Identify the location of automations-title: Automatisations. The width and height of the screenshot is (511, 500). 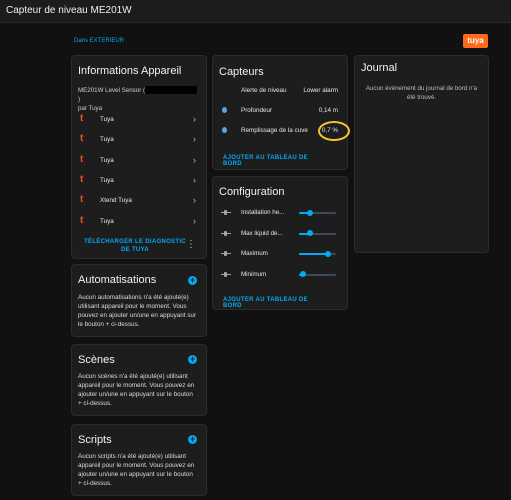
(117, 280).